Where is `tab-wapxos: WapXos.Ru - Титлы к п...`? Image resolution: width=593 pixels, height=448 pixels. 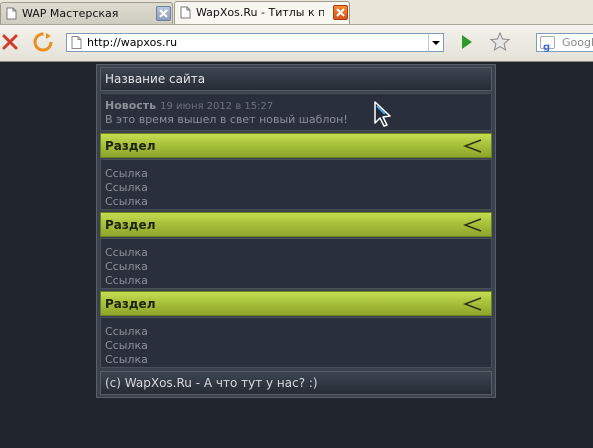 tab-wapxos: WapXos.Ru - Титлы к п... is located at coordinates (262, 12).